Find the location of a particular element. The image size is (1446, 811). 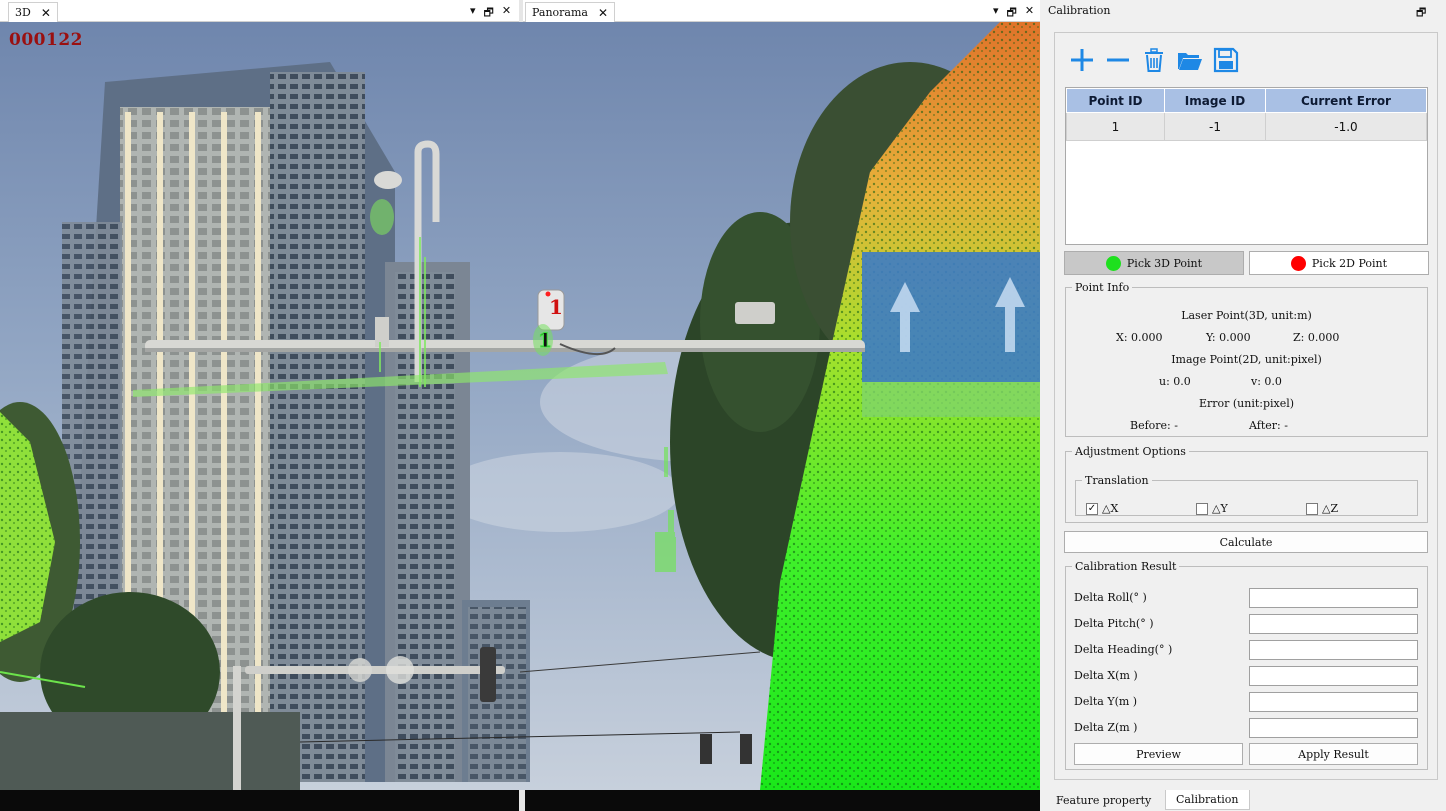

laser-point-title: Laser Point(3D, unit:m) is located at coordinates (1246, 315).